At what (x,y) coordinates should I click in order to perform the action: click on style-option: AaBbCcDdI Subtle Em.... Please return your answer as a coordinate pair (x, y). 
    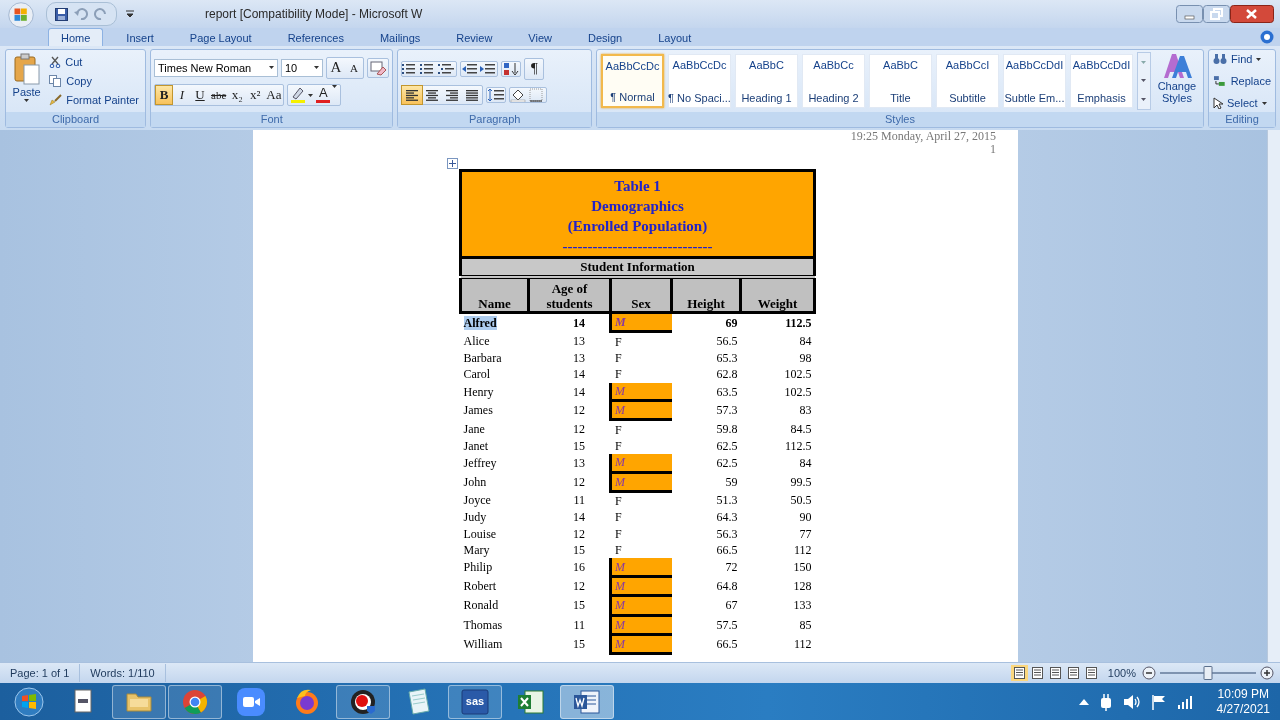
    Looking at the image, I should click on (1034, 81).